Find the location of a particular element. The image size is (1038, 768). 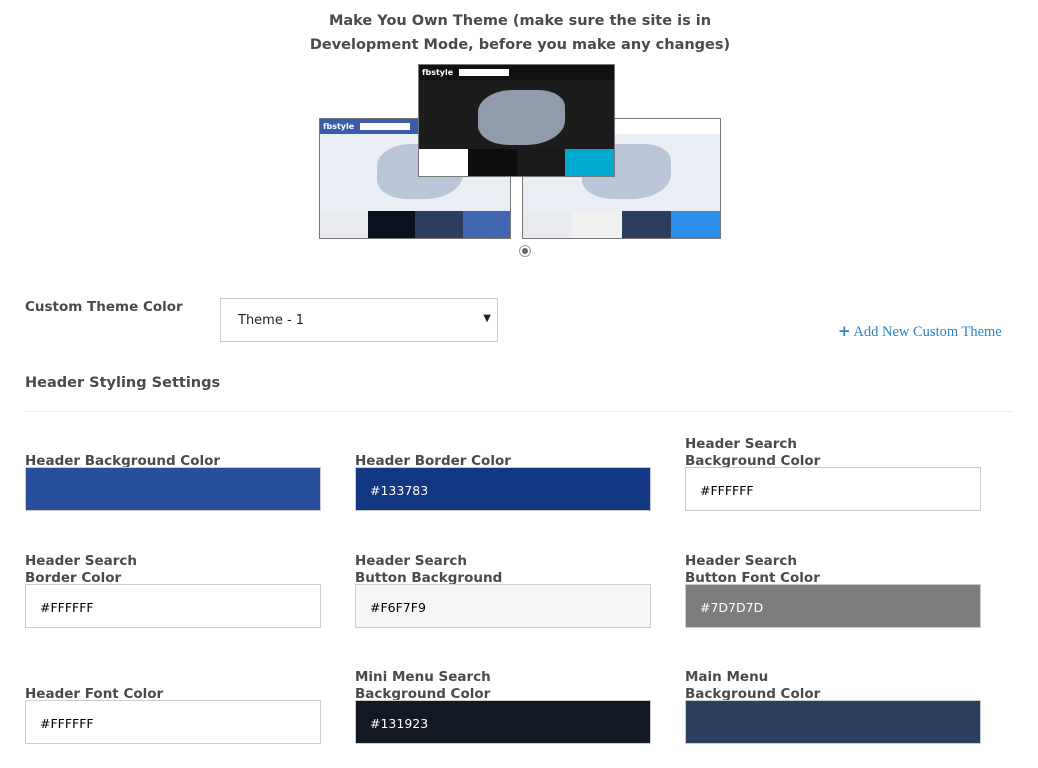

field-label: Header Search Button Font Color is located at coordinates (752, 569).